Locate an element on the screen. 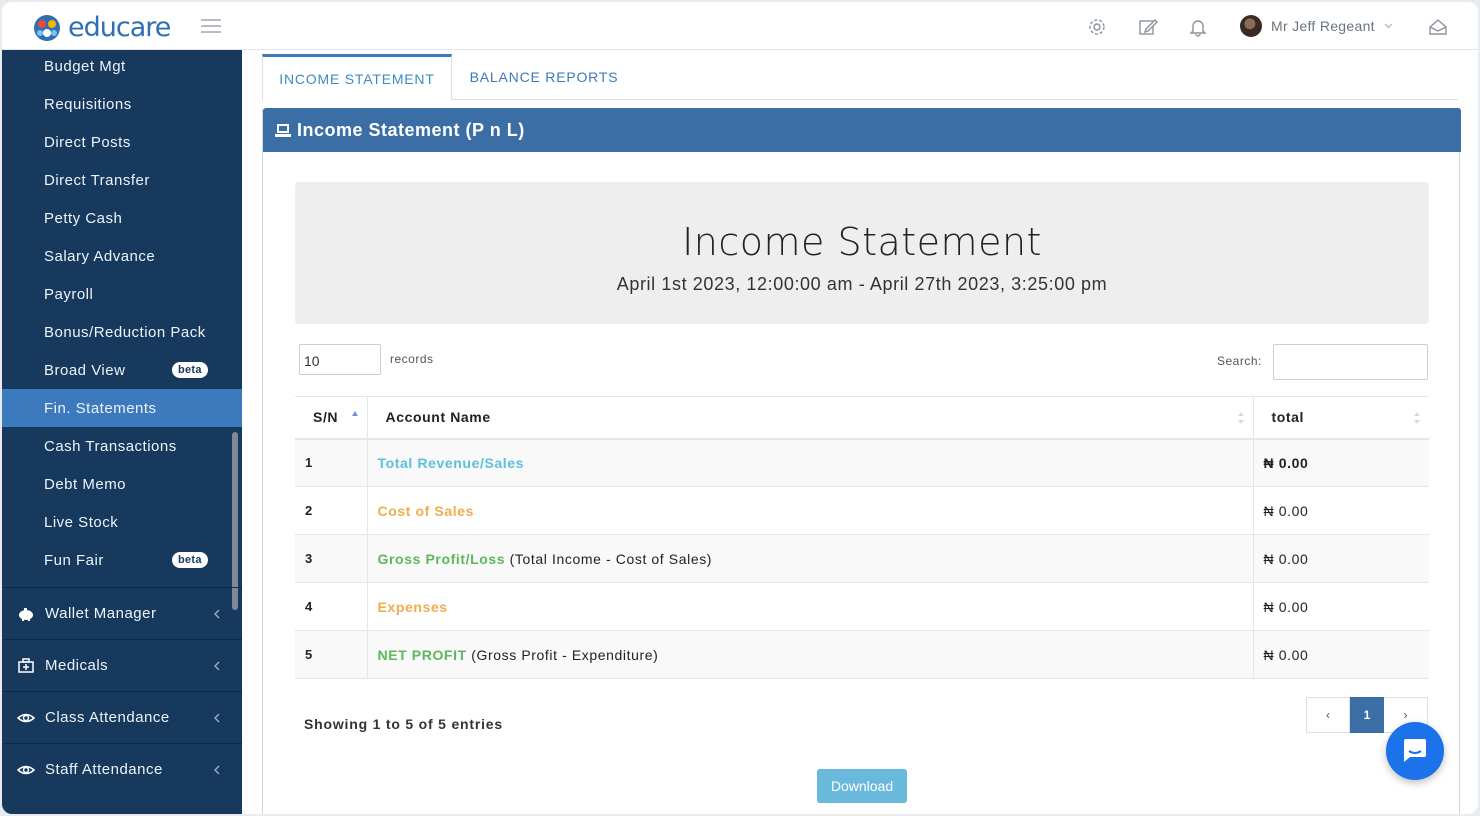 The height and width of the screenshot is (816, 1480). logo-icon is located at coordinates (47, 27).